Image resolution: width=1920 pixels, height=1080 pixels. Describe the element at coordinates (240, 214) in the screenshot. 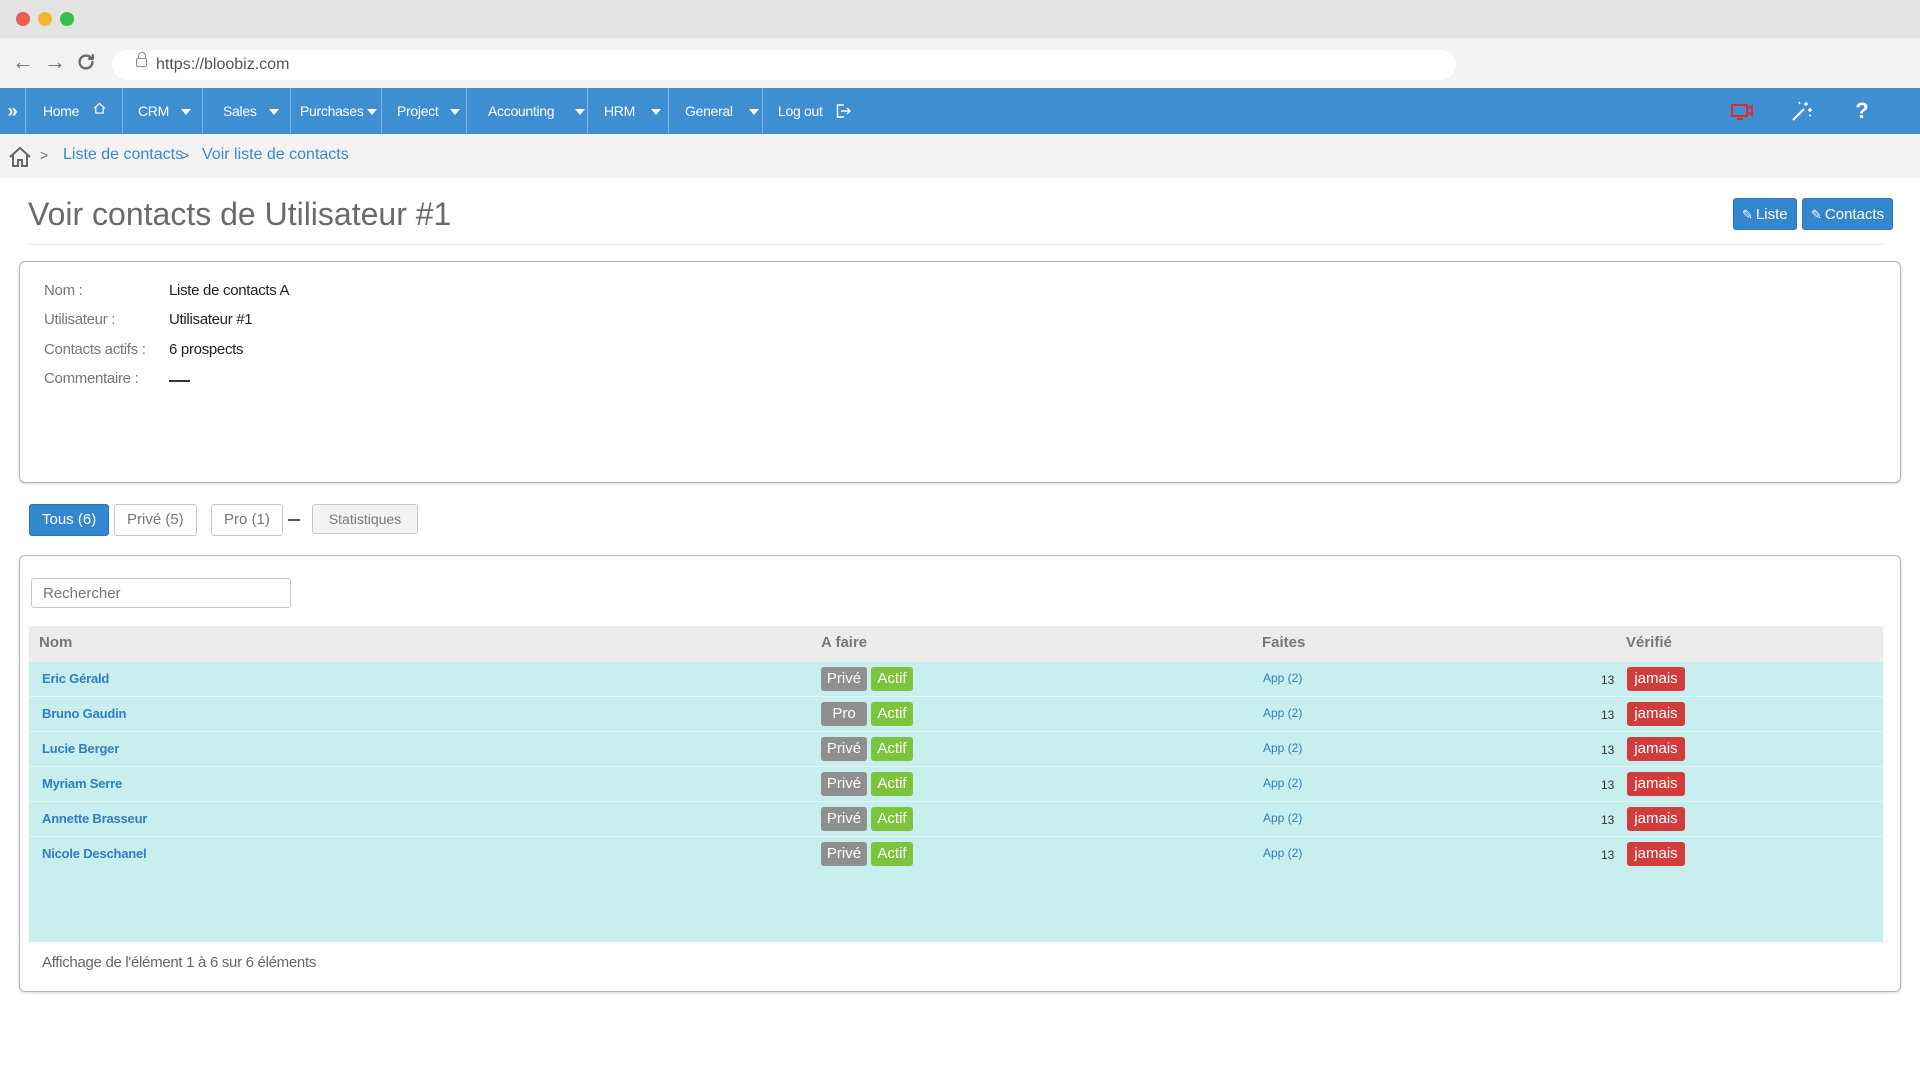

I see `page-title: Voir contacts de Utilisateur #1` at that location.